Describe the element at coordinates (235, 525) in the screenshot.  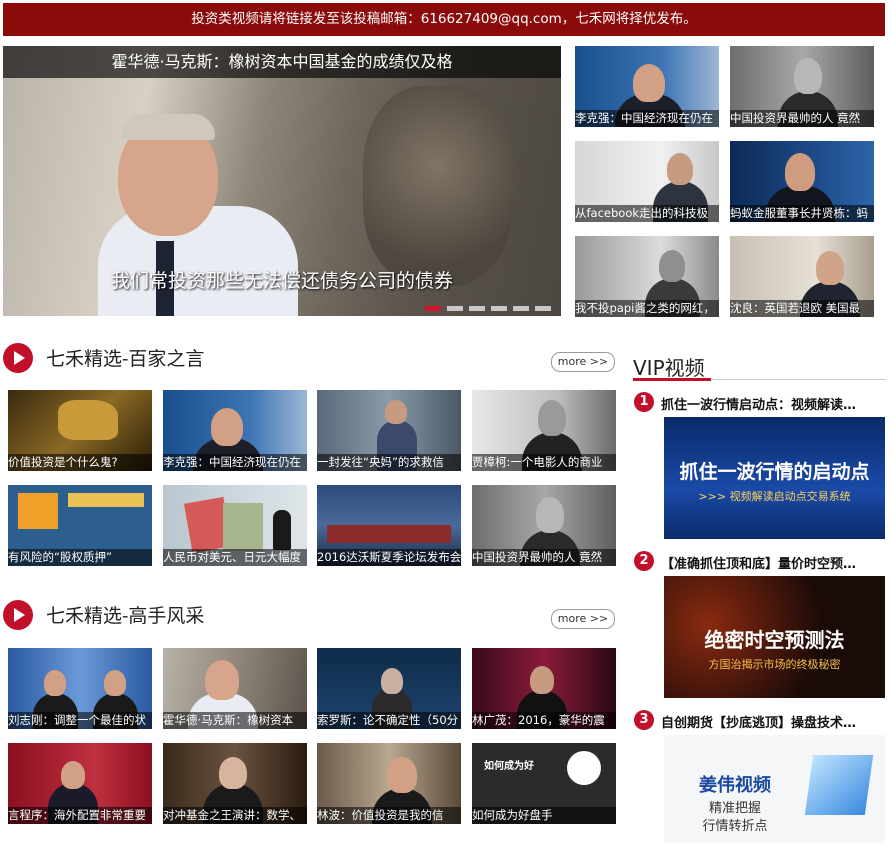
I see `video-card: 人民币对美元、日元大幅度` at that location.